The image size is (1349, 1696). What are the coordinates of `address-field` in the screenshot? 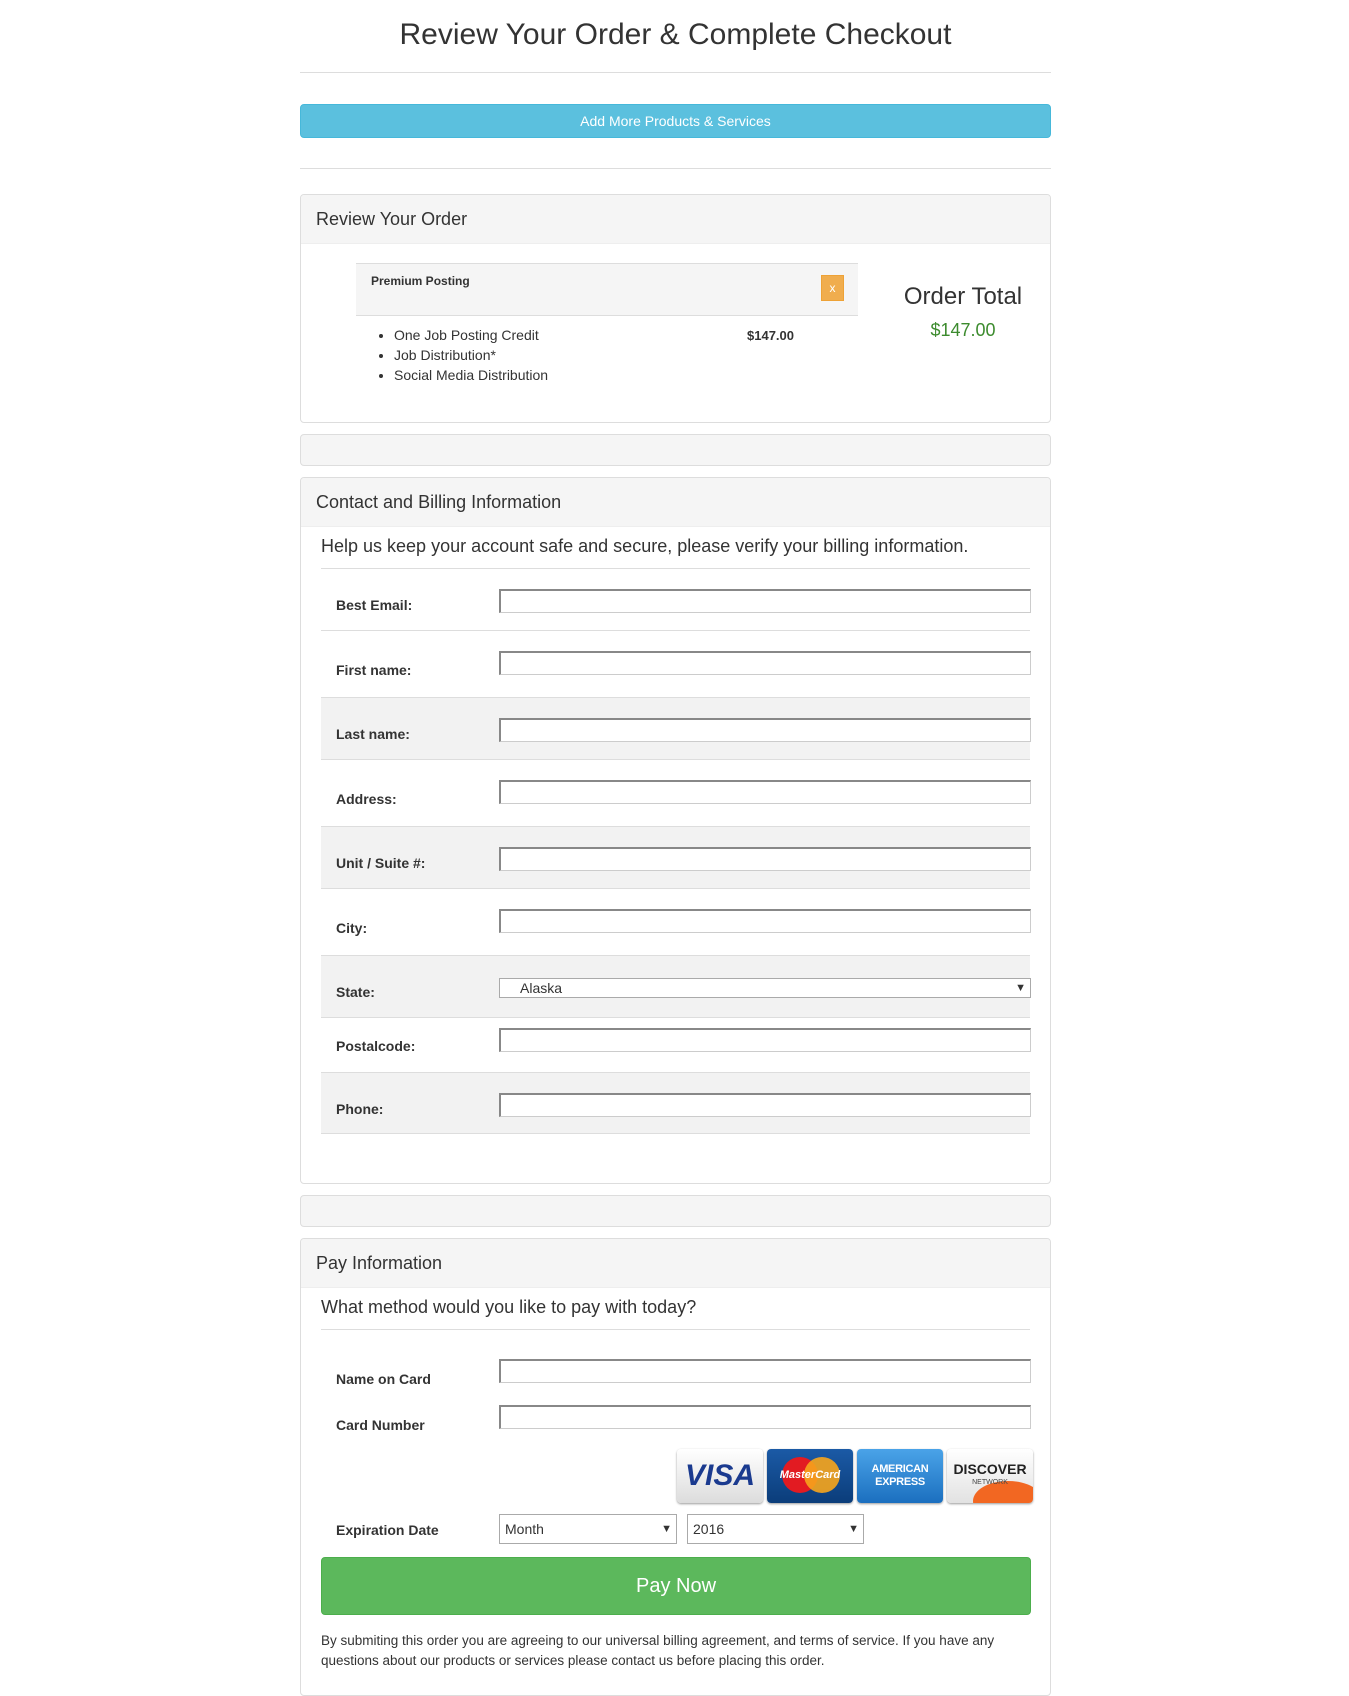 It's located at (765, 792).